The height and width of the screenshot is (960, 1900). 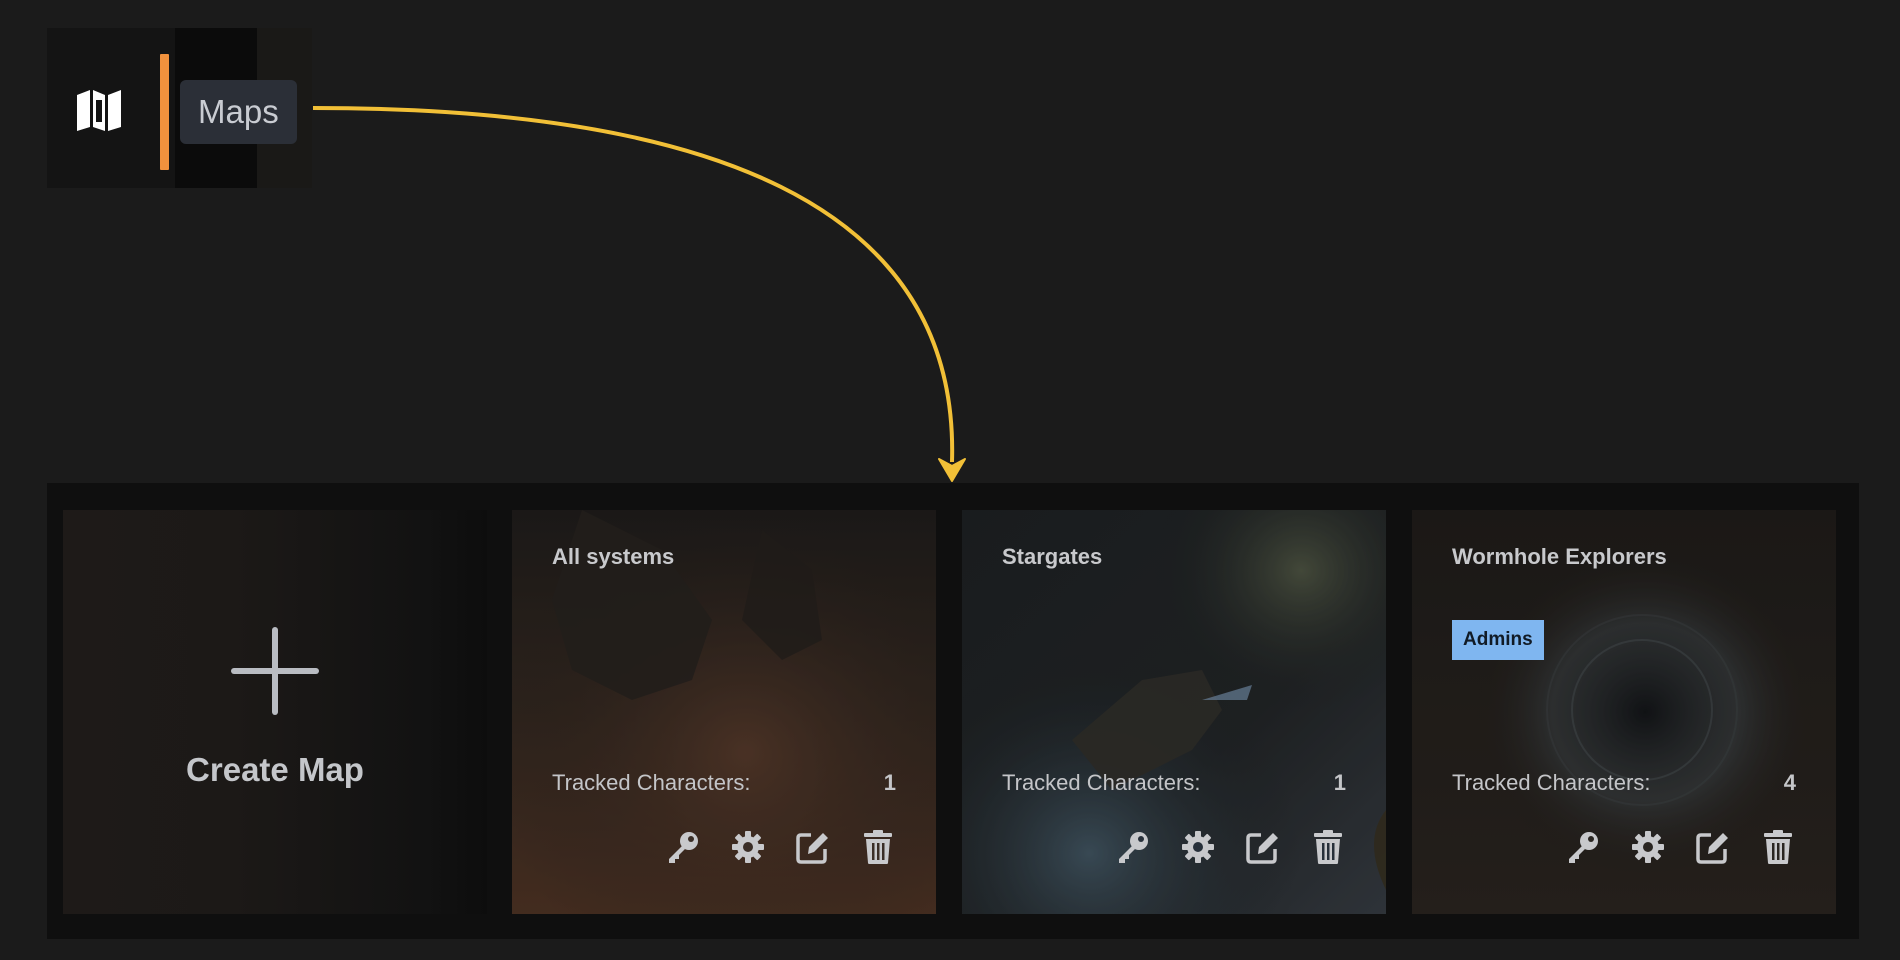 I want to click on map-card-all-systems: All systems Tracked Characters: 1, so click(x=724, y=712).